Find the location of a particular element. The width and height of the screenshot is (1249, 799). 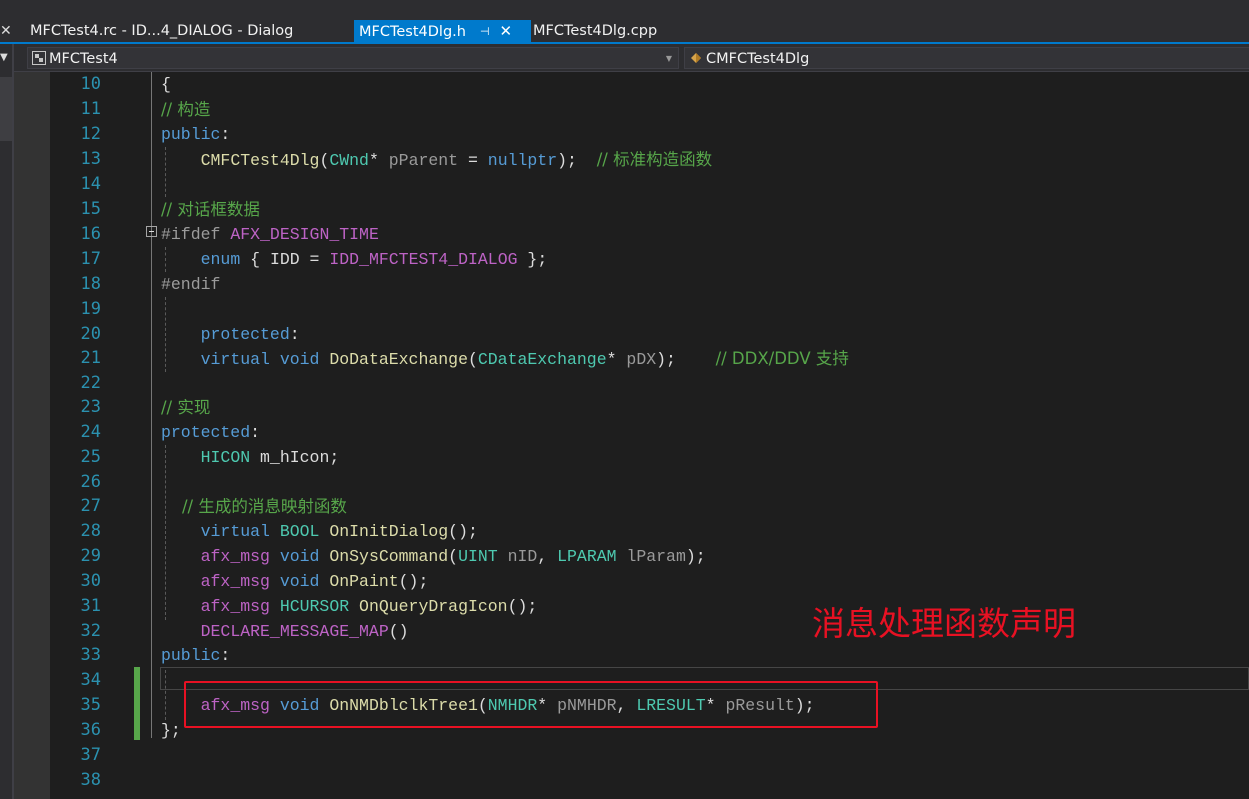

line-number: 33 is located at coordinates (90, 655).